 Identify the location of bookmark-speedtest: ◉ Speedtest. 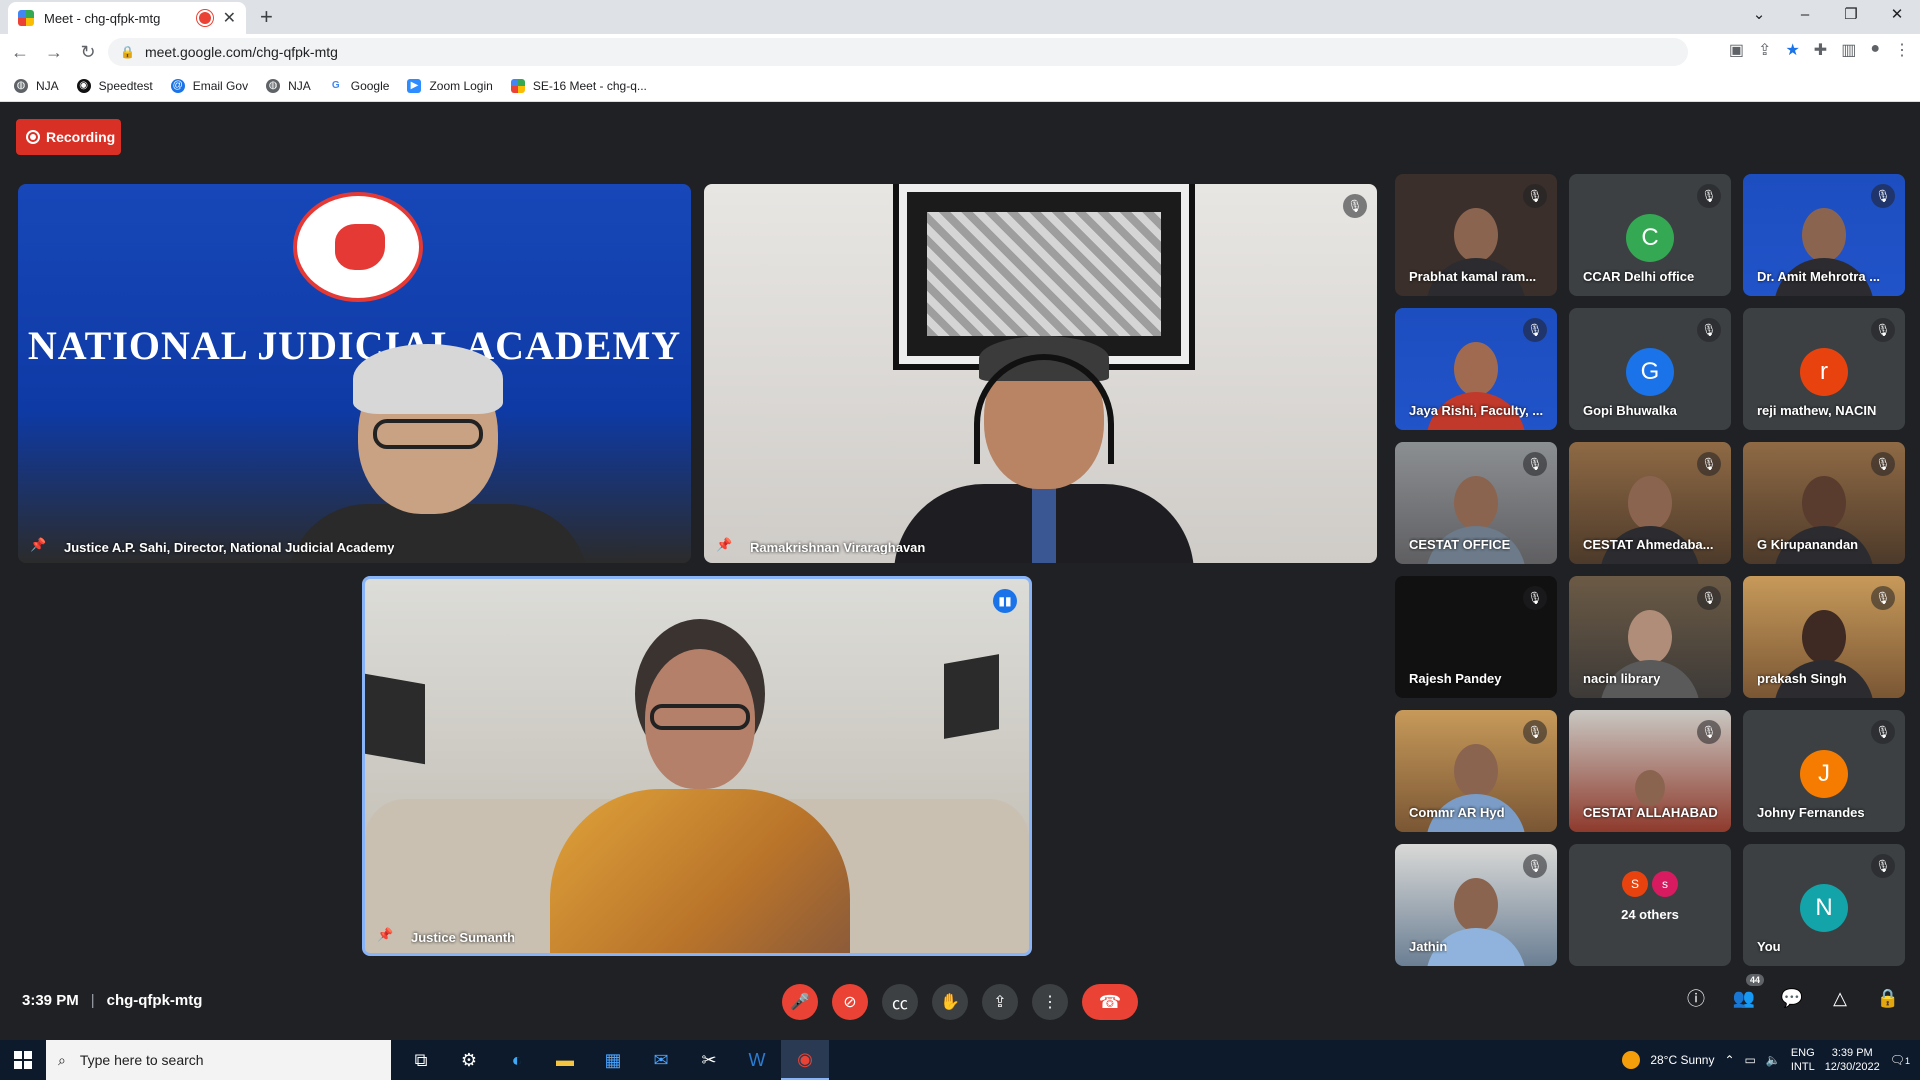
(114, 85).